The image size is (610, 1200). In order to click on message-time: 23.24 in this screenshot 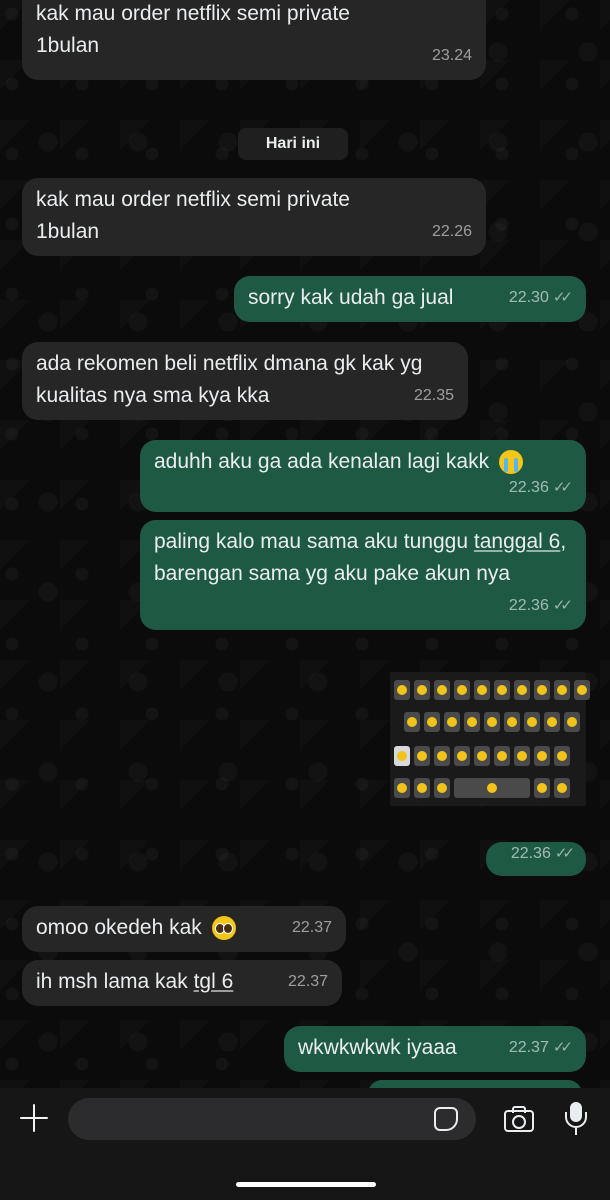, I will do `click(451, 55)`.